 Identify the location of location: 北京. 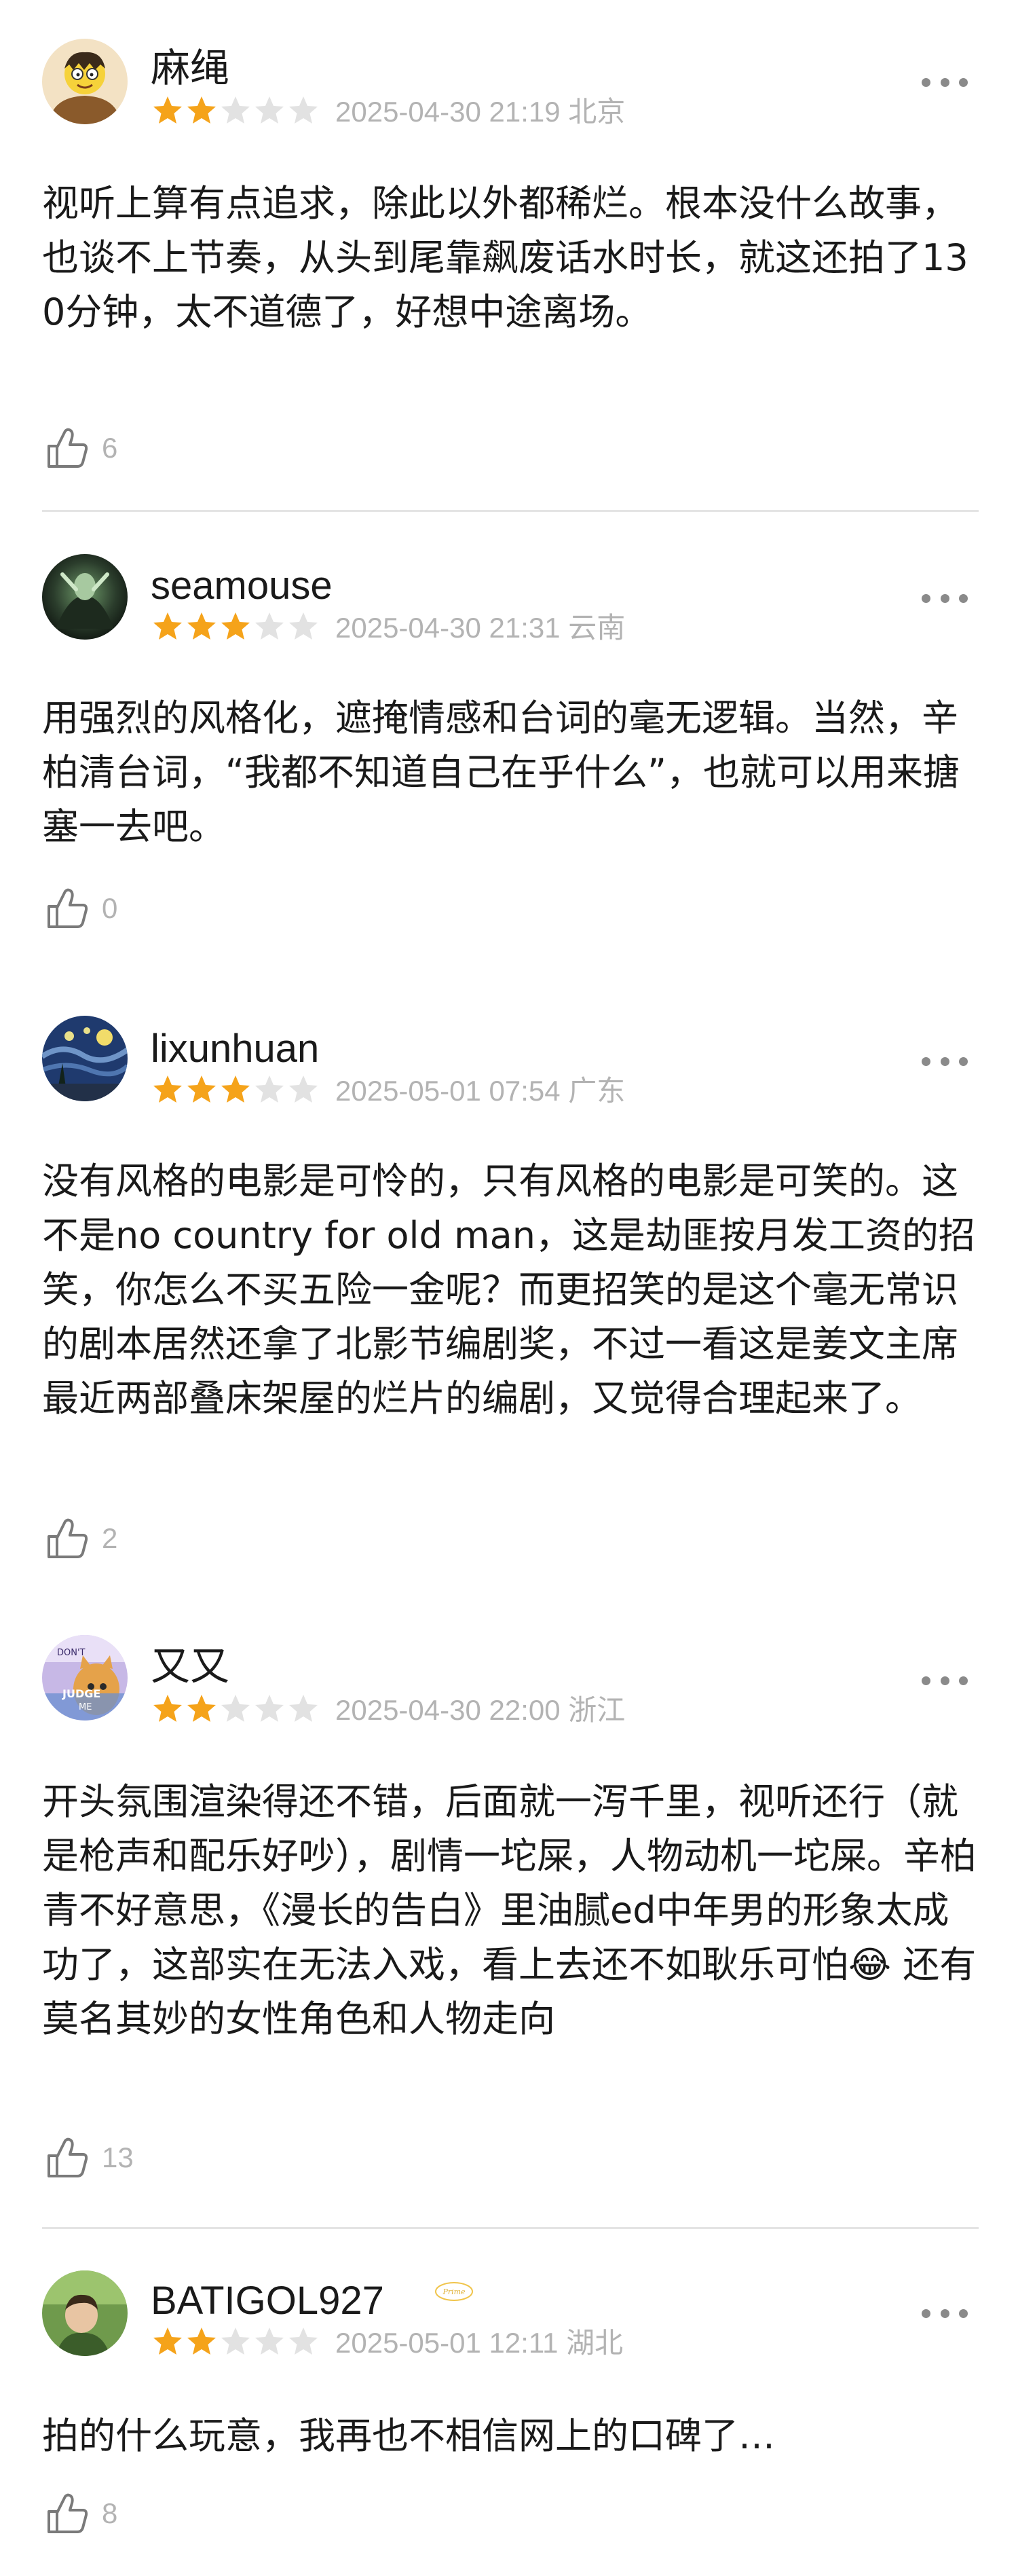
(597, 112).